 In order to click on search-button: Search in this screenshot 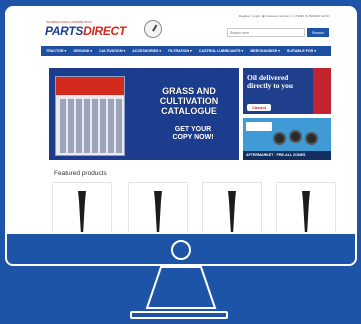, I will do `click(318, 32)`.